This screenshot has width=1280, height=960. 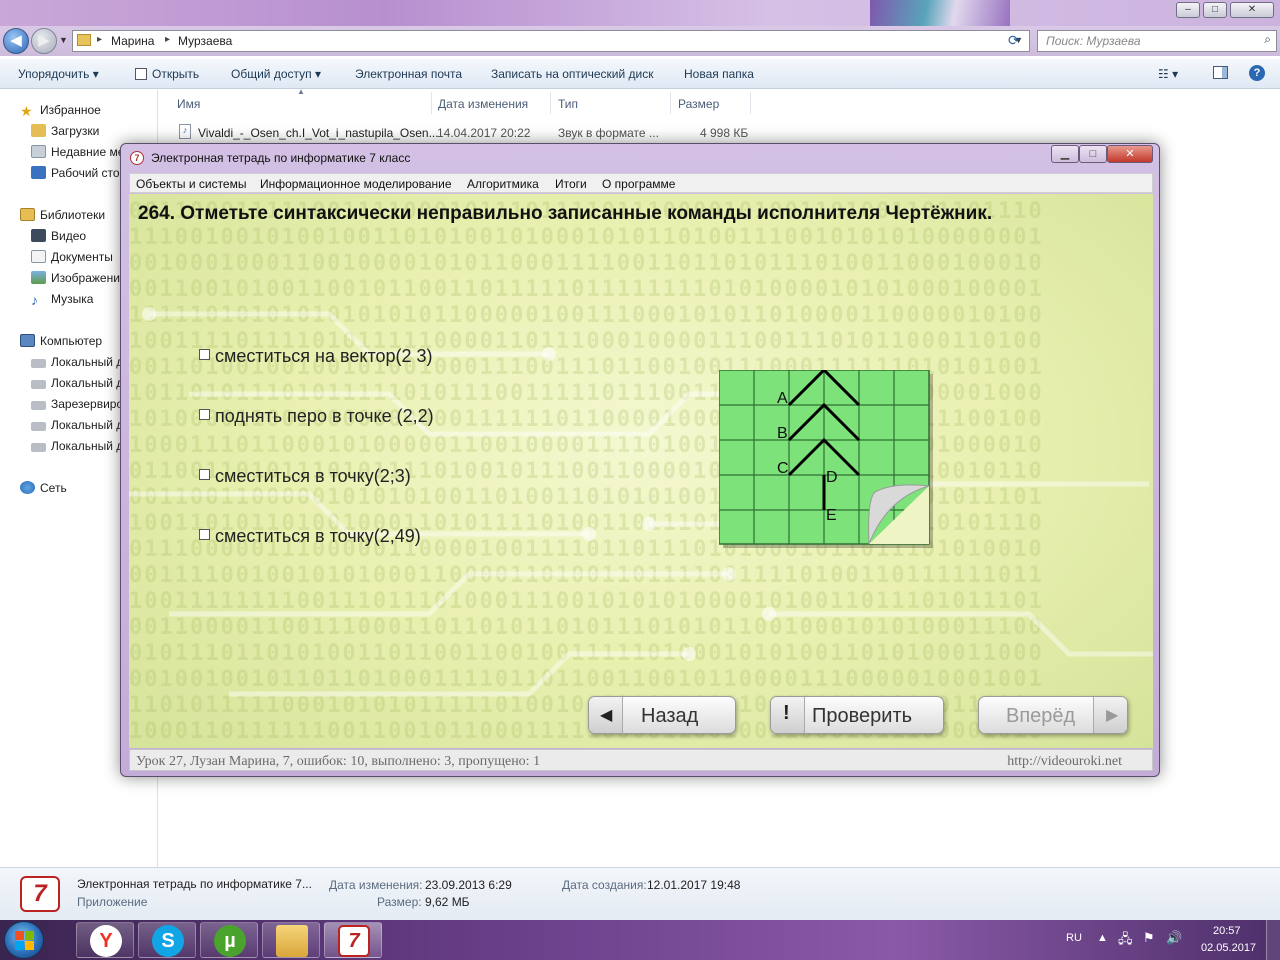 I want to click on taskbar-explorer, so click(x=291, y=940).